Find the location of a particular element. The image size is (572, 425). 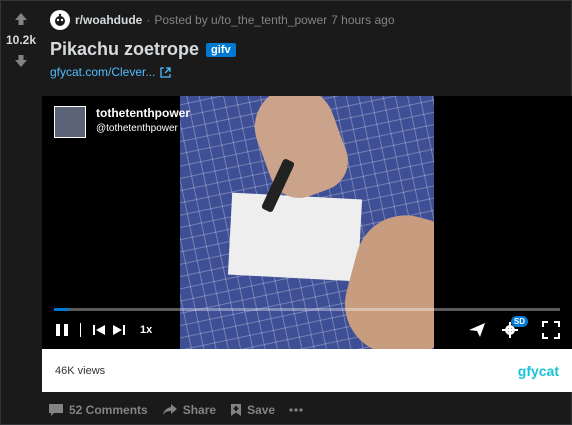

post-time: 7 hours ago is located at coordinates (363, 20).